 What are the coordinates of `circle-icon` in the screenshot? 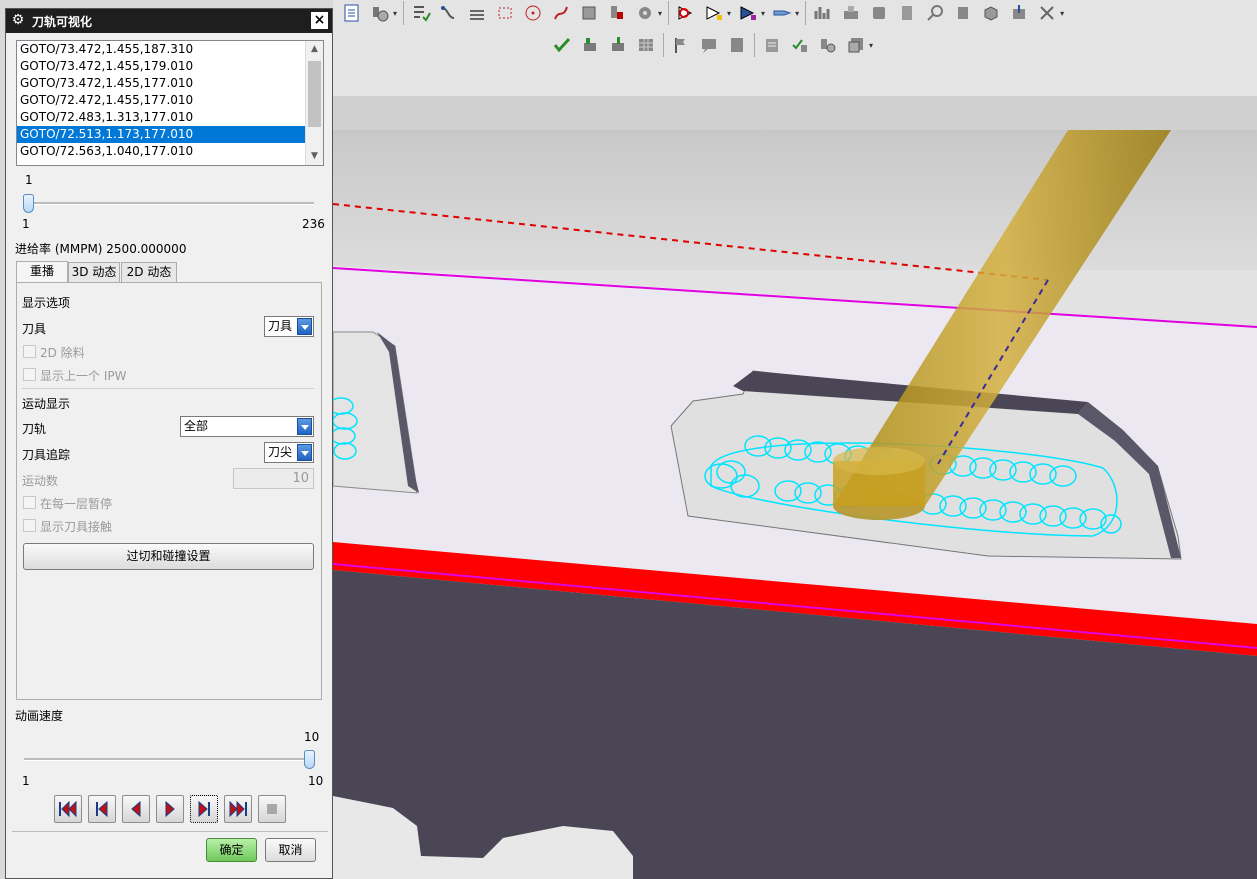 It's located at (533, 13).